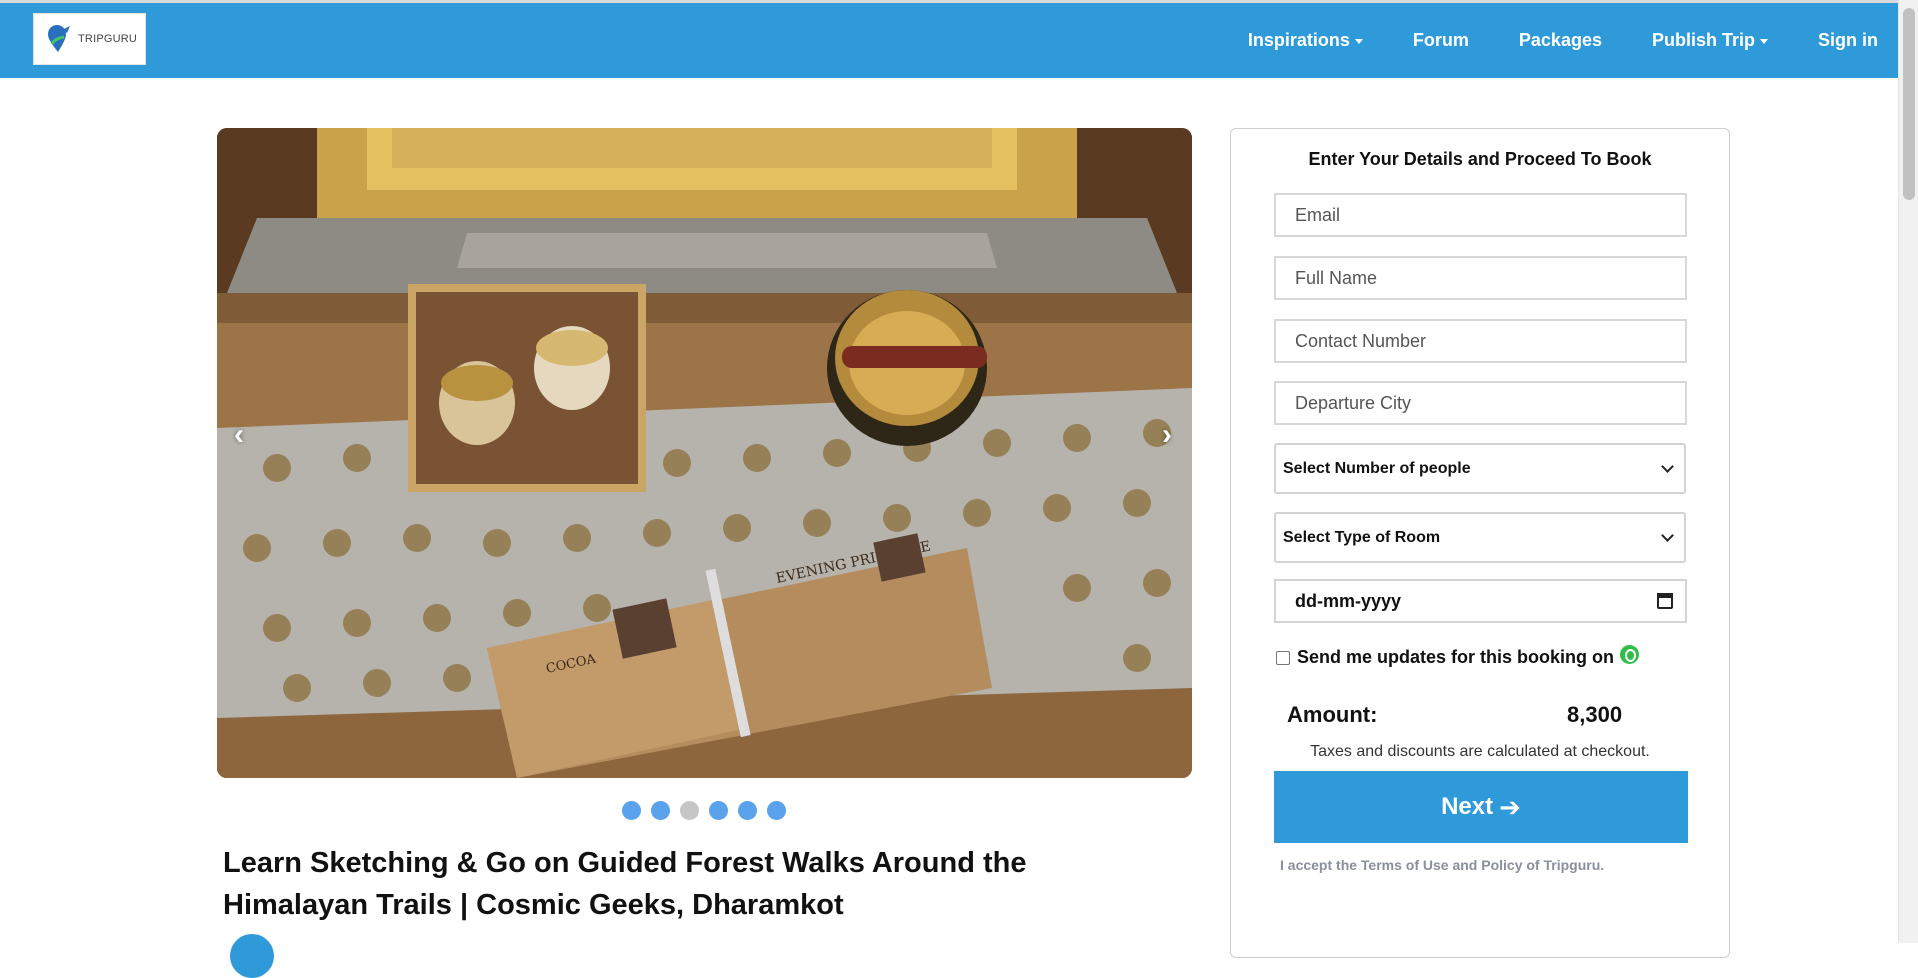 The height and width of the screenshot is (978, 1918). I want to click on nav-forum-label: Forum, so click(1440, 40).